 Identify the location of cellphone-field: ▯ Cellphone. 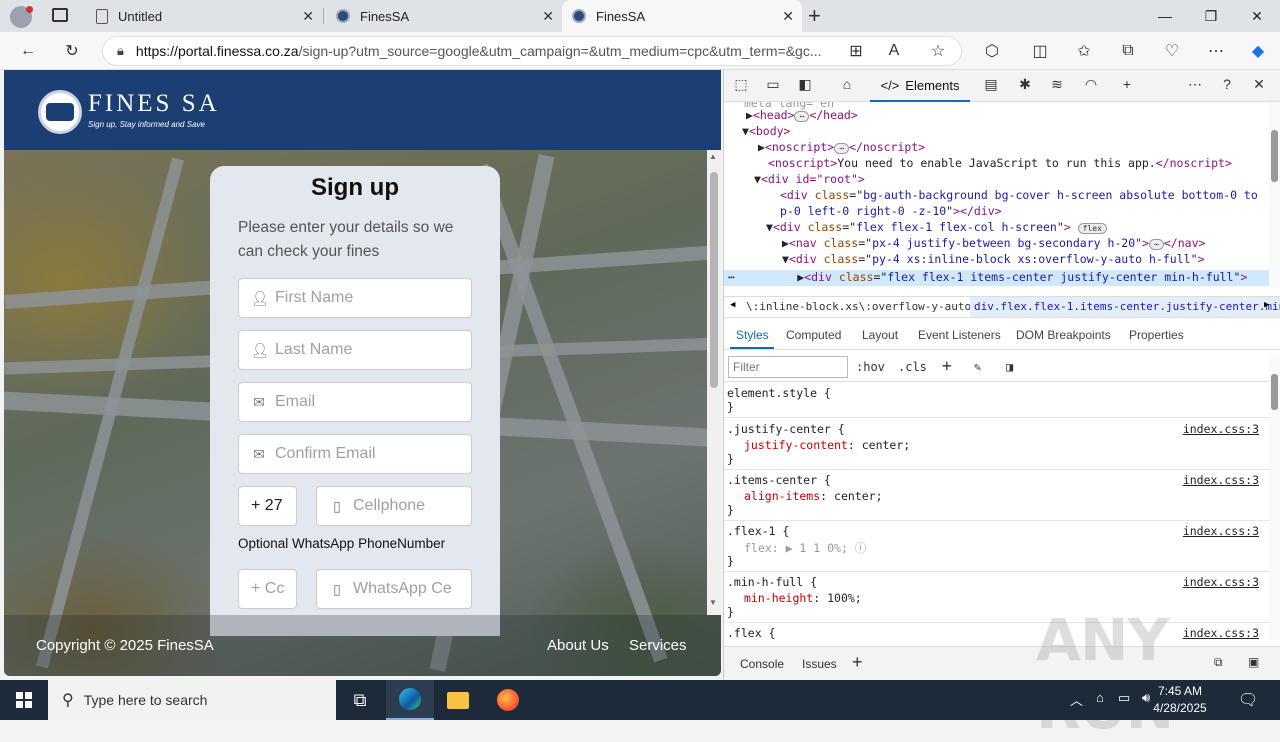
(394, 506).